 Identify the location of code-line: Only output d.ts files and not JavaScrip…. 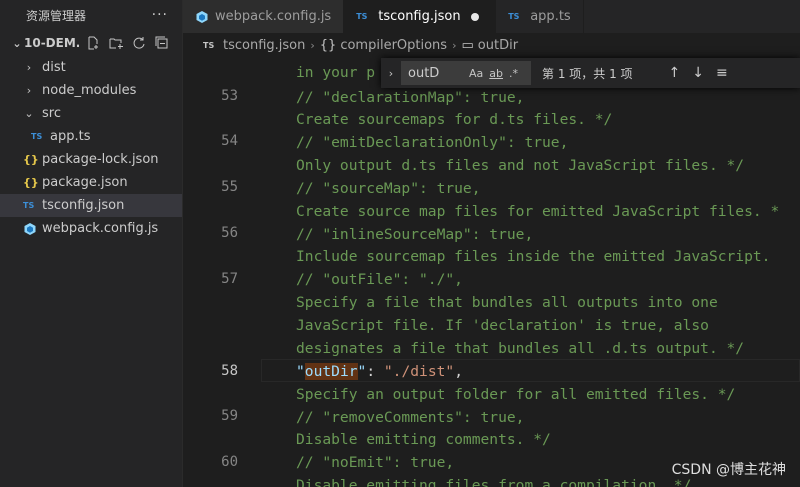
(520, 165).